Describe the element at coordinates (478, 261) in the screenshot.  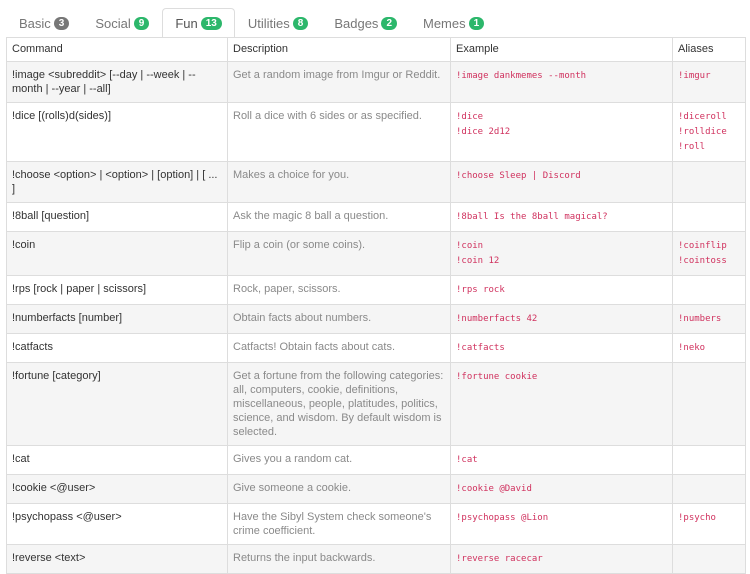
I see `example-code: !coin 12` at that location.